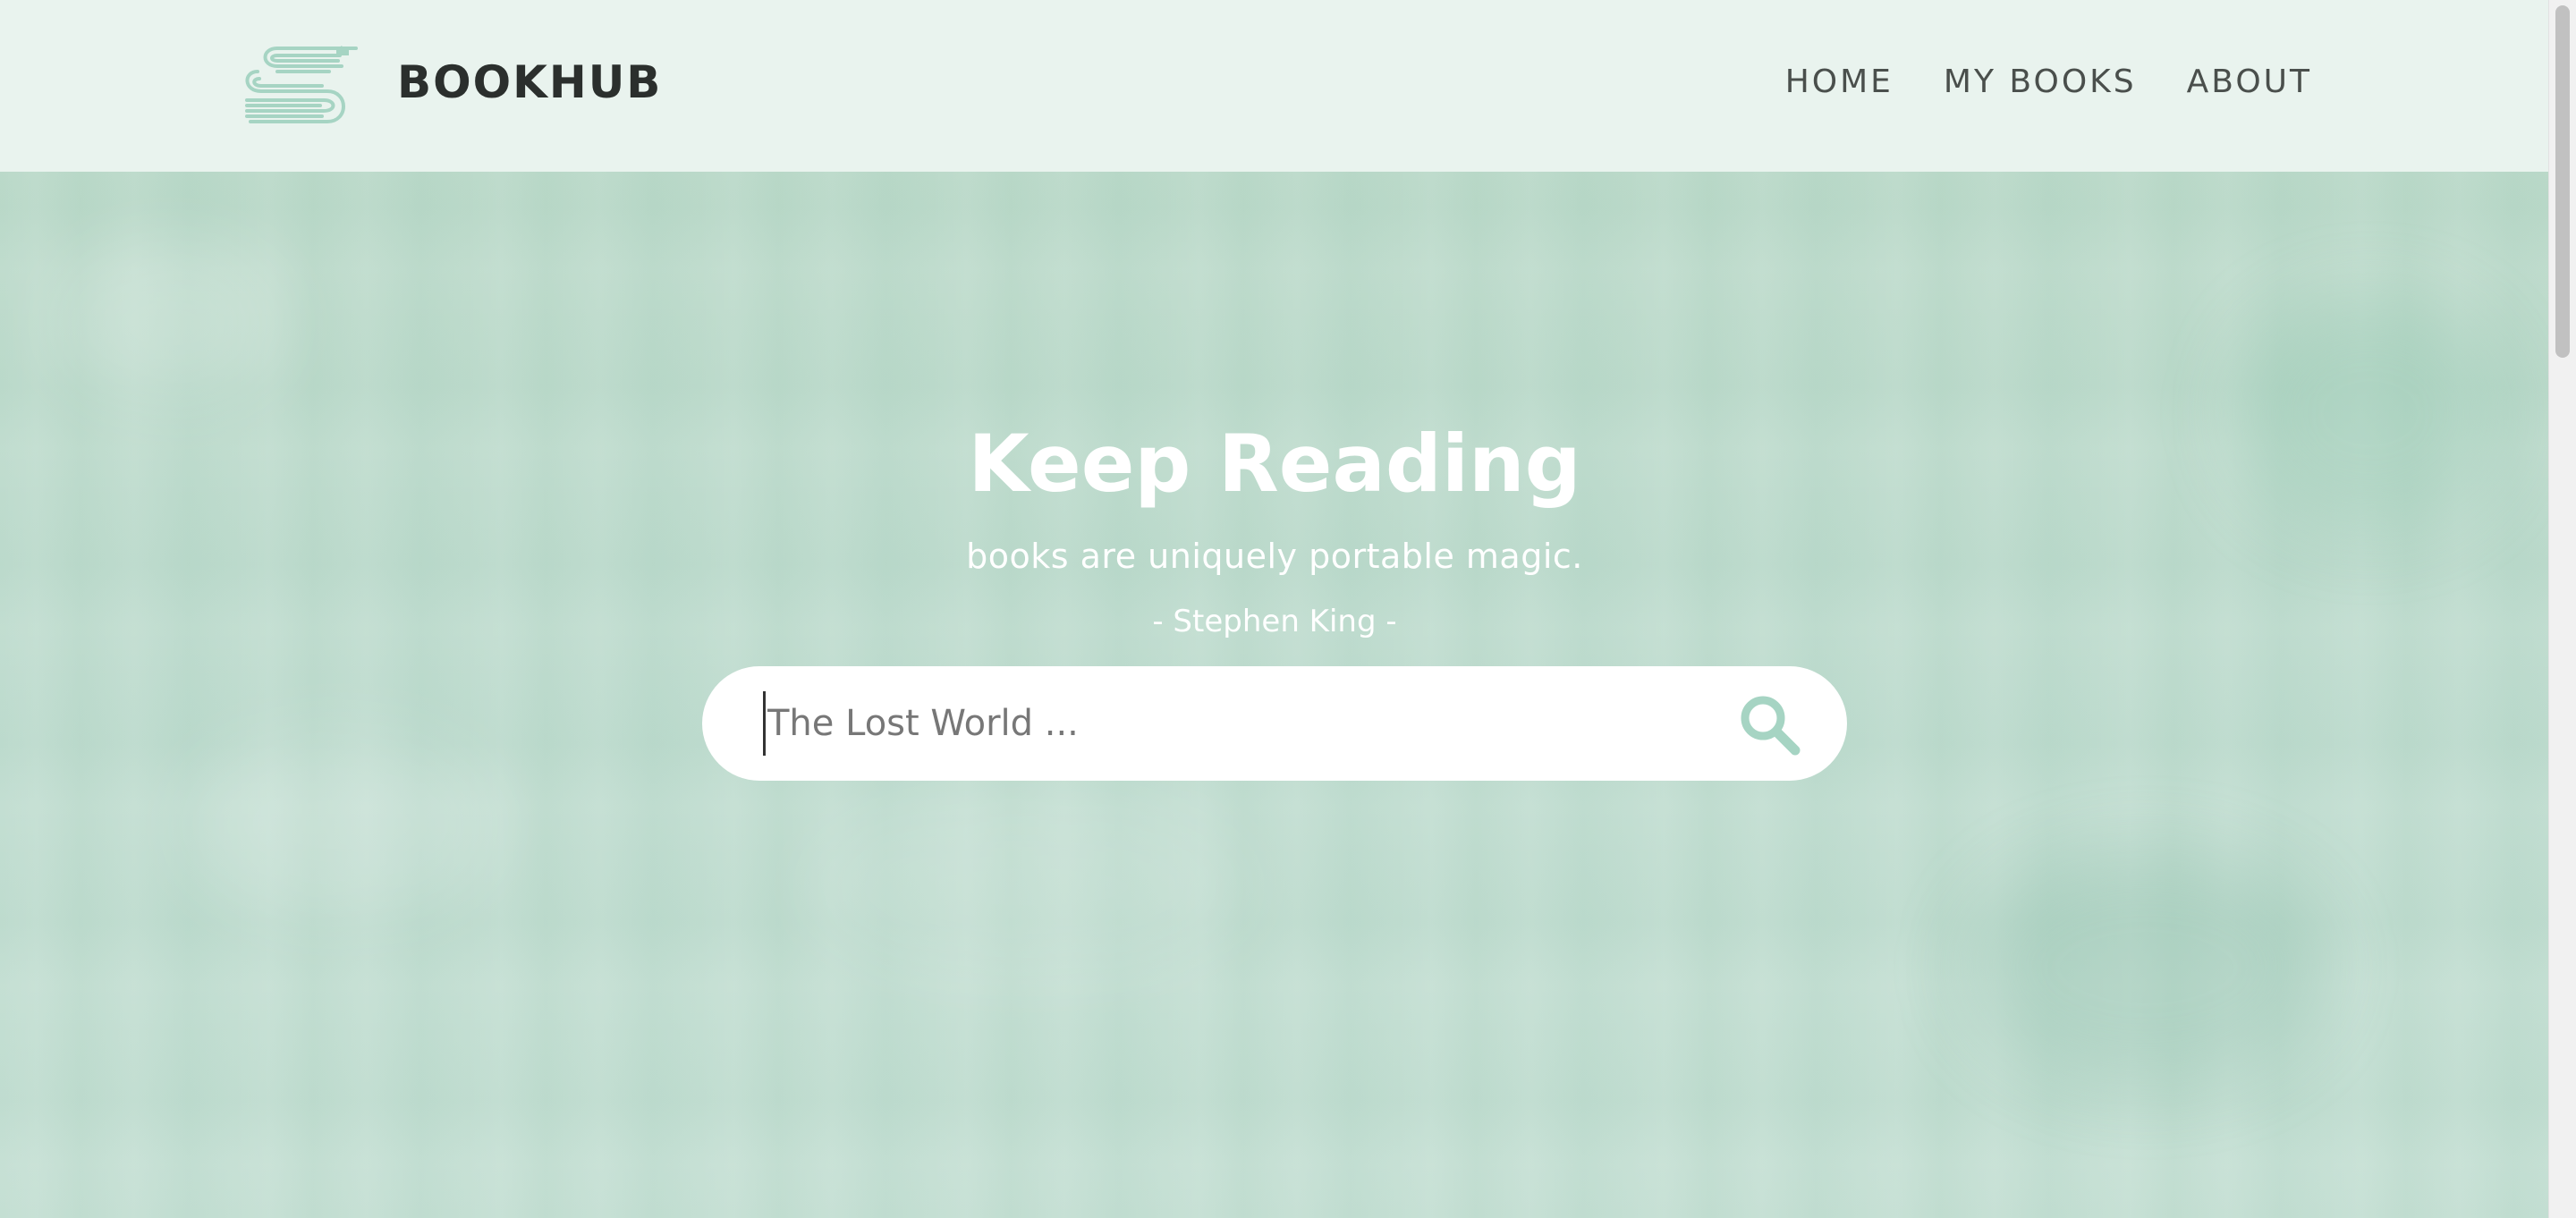 This screenshot has height=1218, width=2576. What do you see at coordinates (2562, 609) in the screenshot?
I see `vertical-scrollbar` at bounding box center [2562, 609].